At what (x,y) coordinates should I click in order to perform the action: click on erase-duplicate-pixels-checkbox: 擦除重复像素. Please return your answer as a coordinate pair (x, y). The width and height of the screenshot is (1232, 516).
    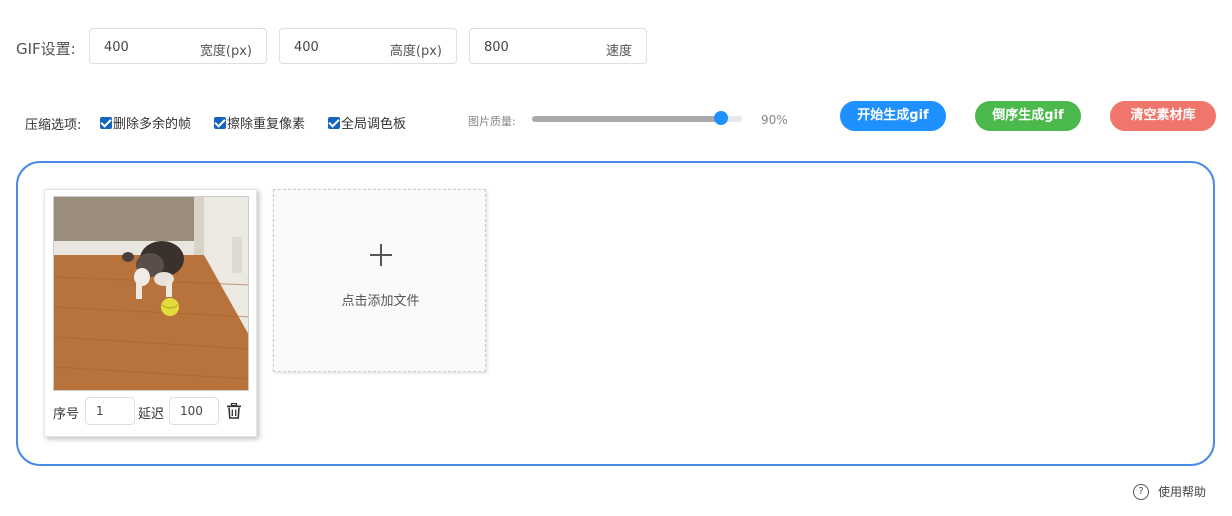
    Looking at the image, I should click on (259, 122).